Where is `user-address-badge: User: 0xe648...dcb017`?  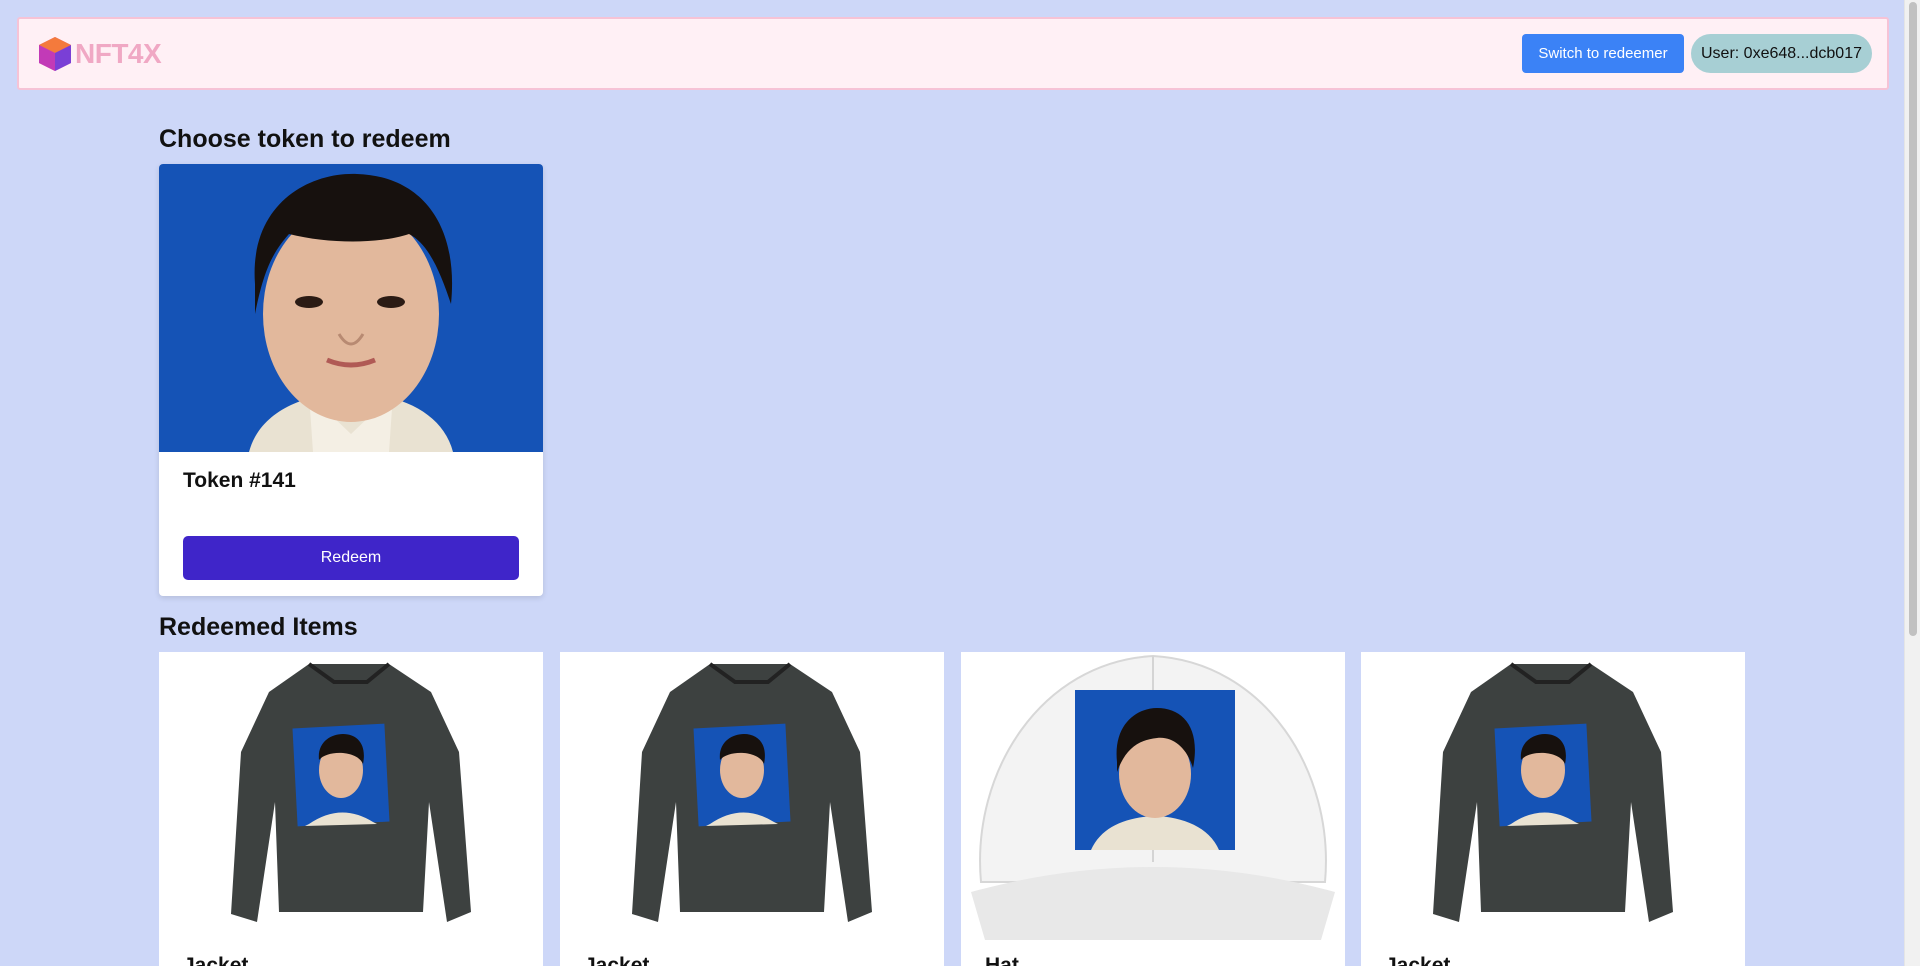
user-address-badge: User: 0xe648...dcb017 is located at coordinates (1781, 53).